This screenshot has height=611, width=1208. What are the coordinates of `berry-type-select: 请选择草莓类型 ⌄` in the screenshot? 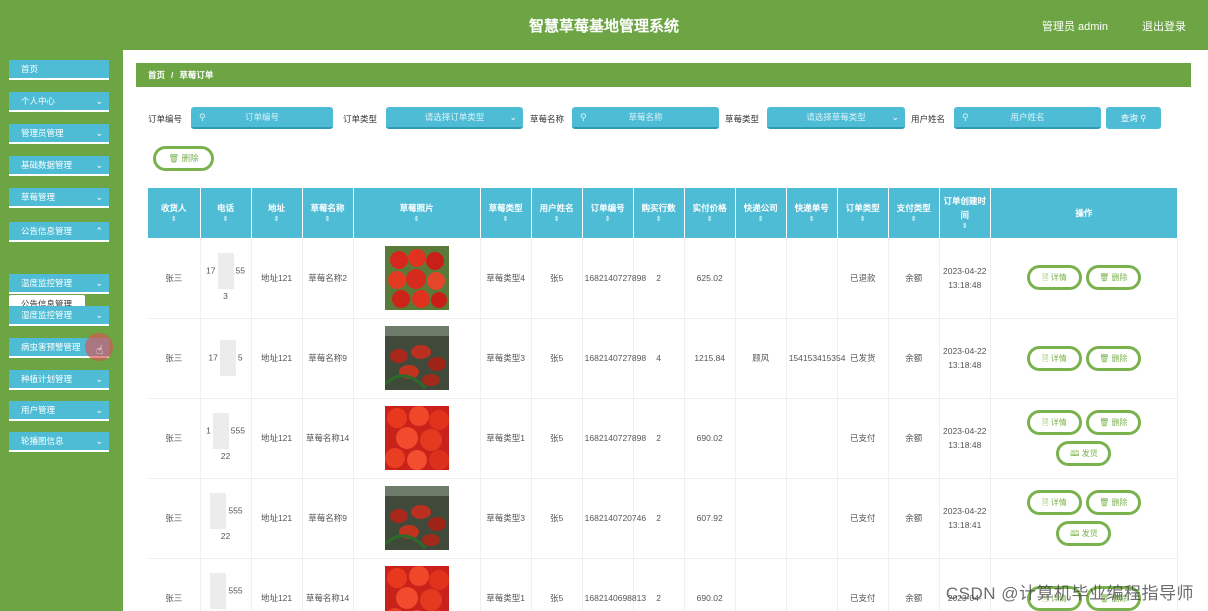 It's located at (836, 118).